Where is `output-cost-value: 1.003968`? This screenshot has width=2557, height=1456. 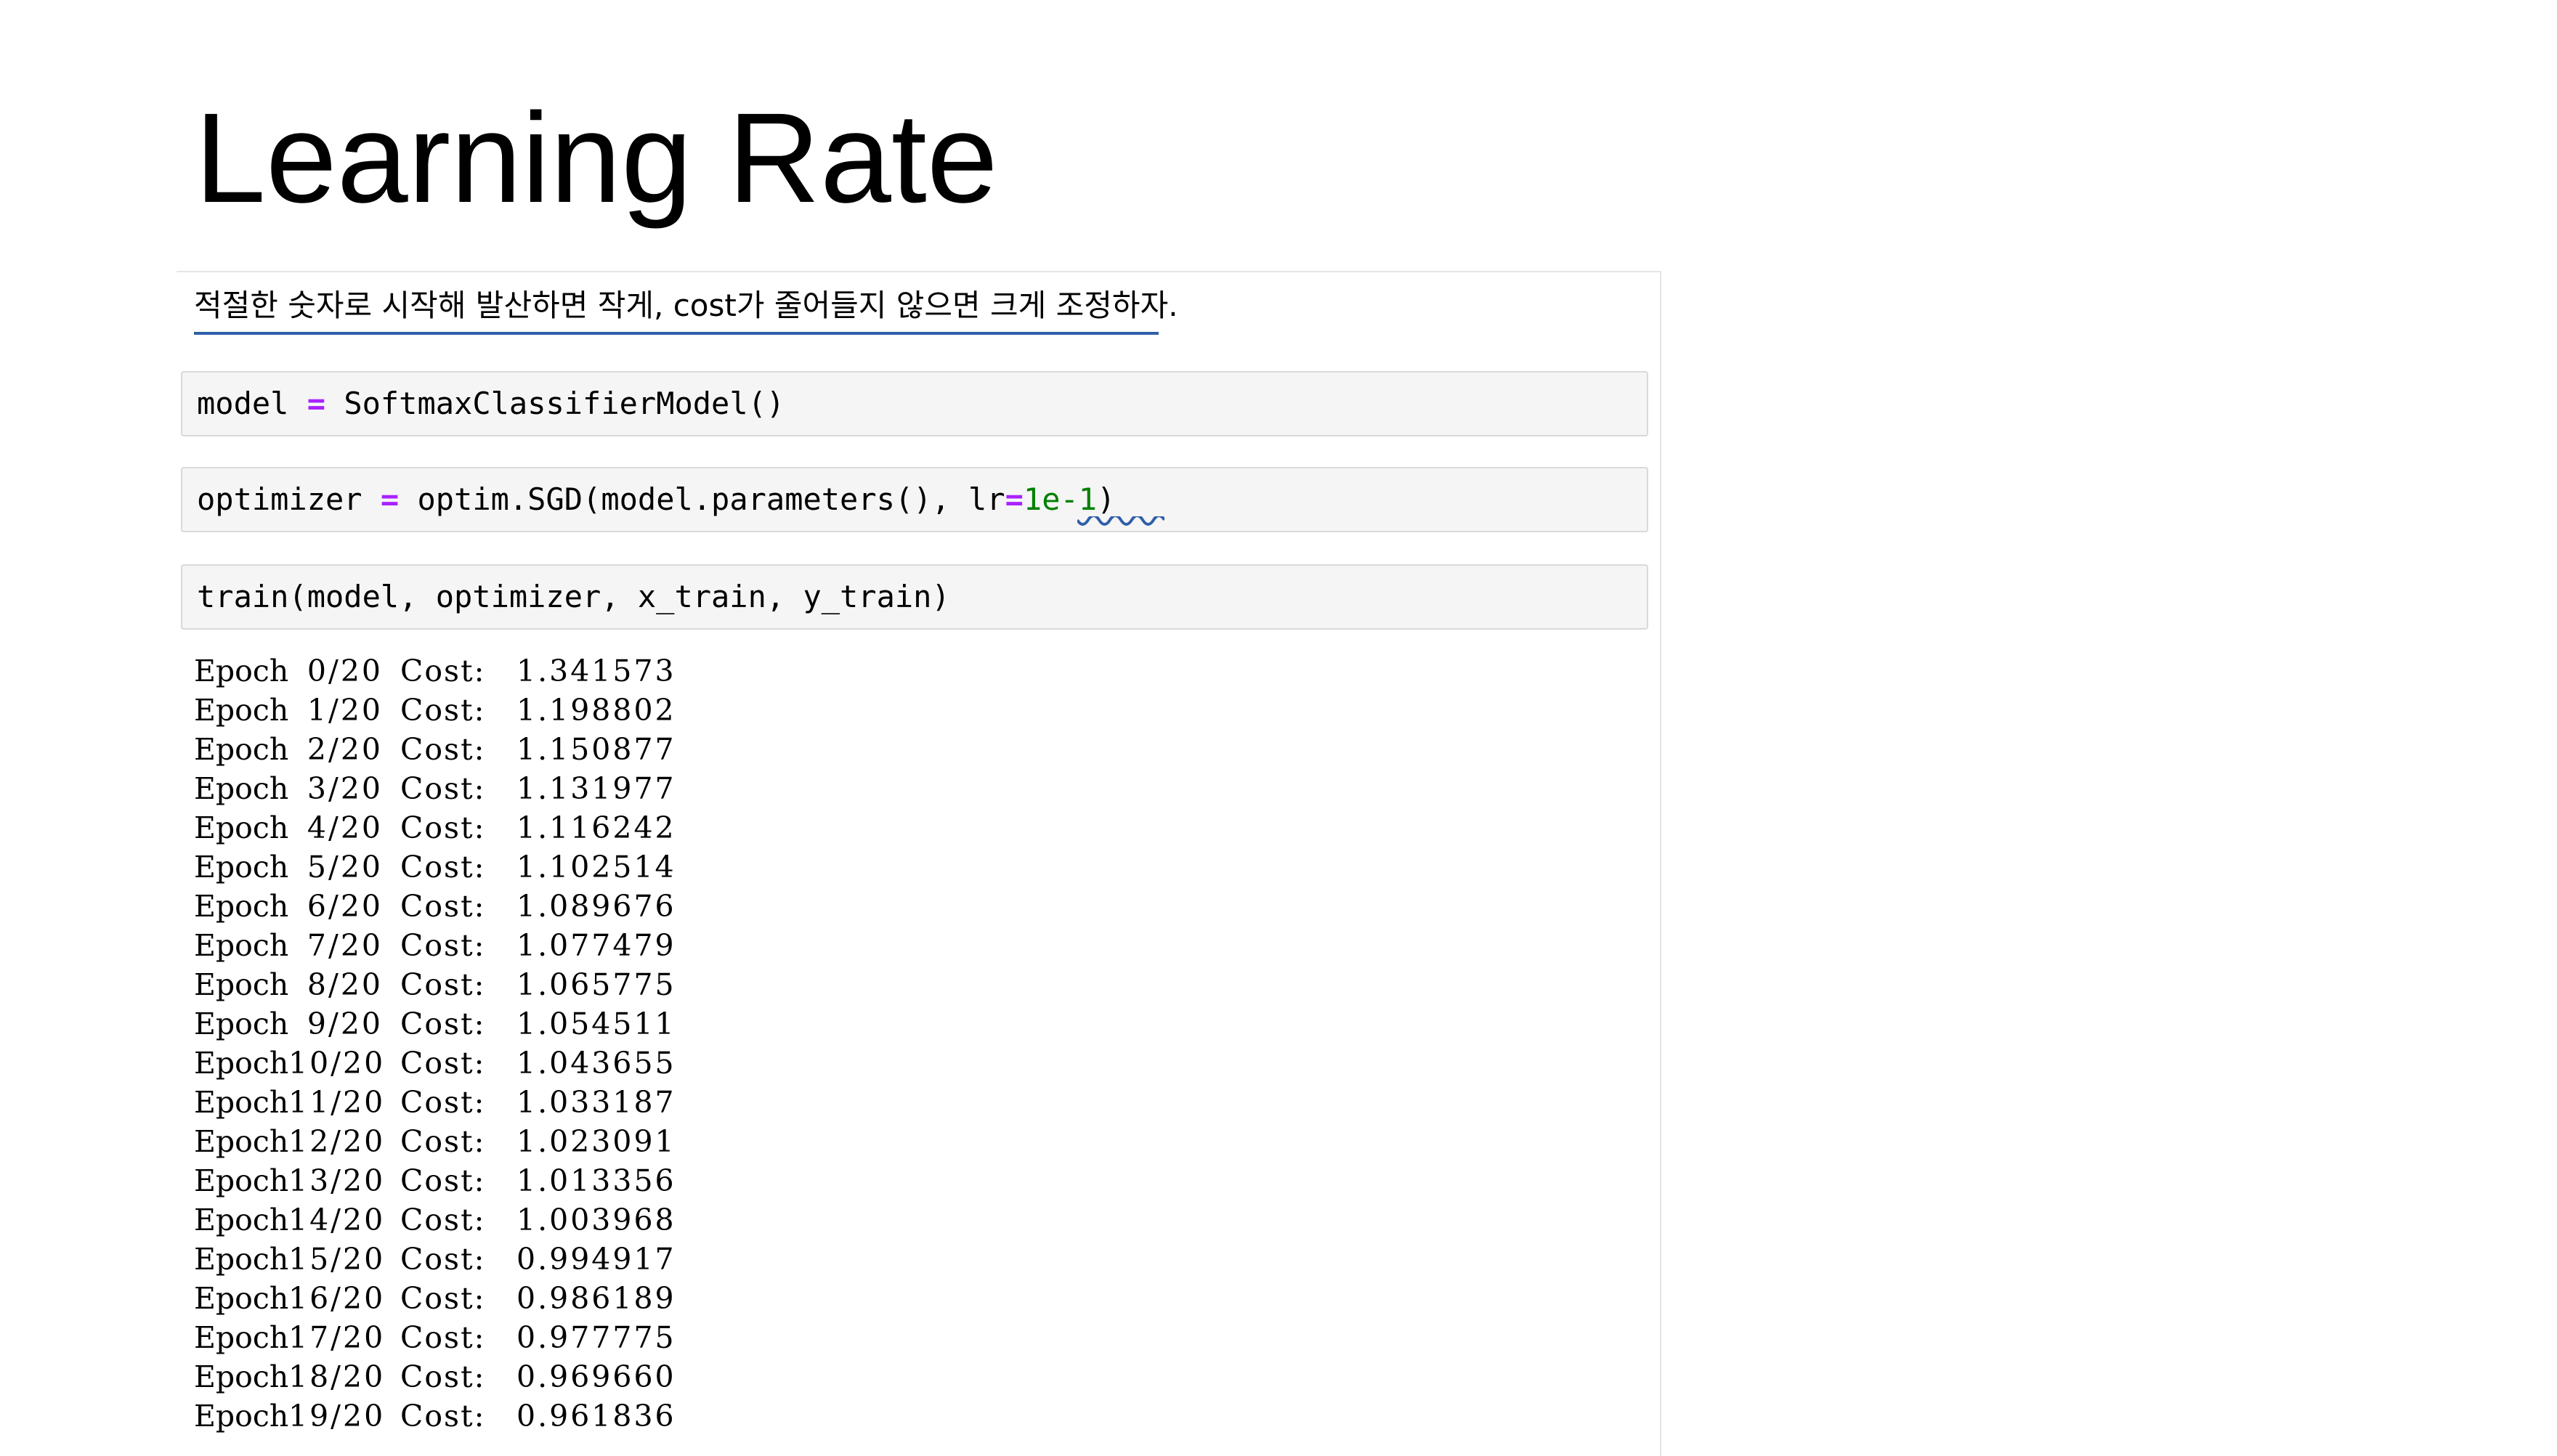 output-cost-value: 1.003968 is located at coordinates (596, 1220).